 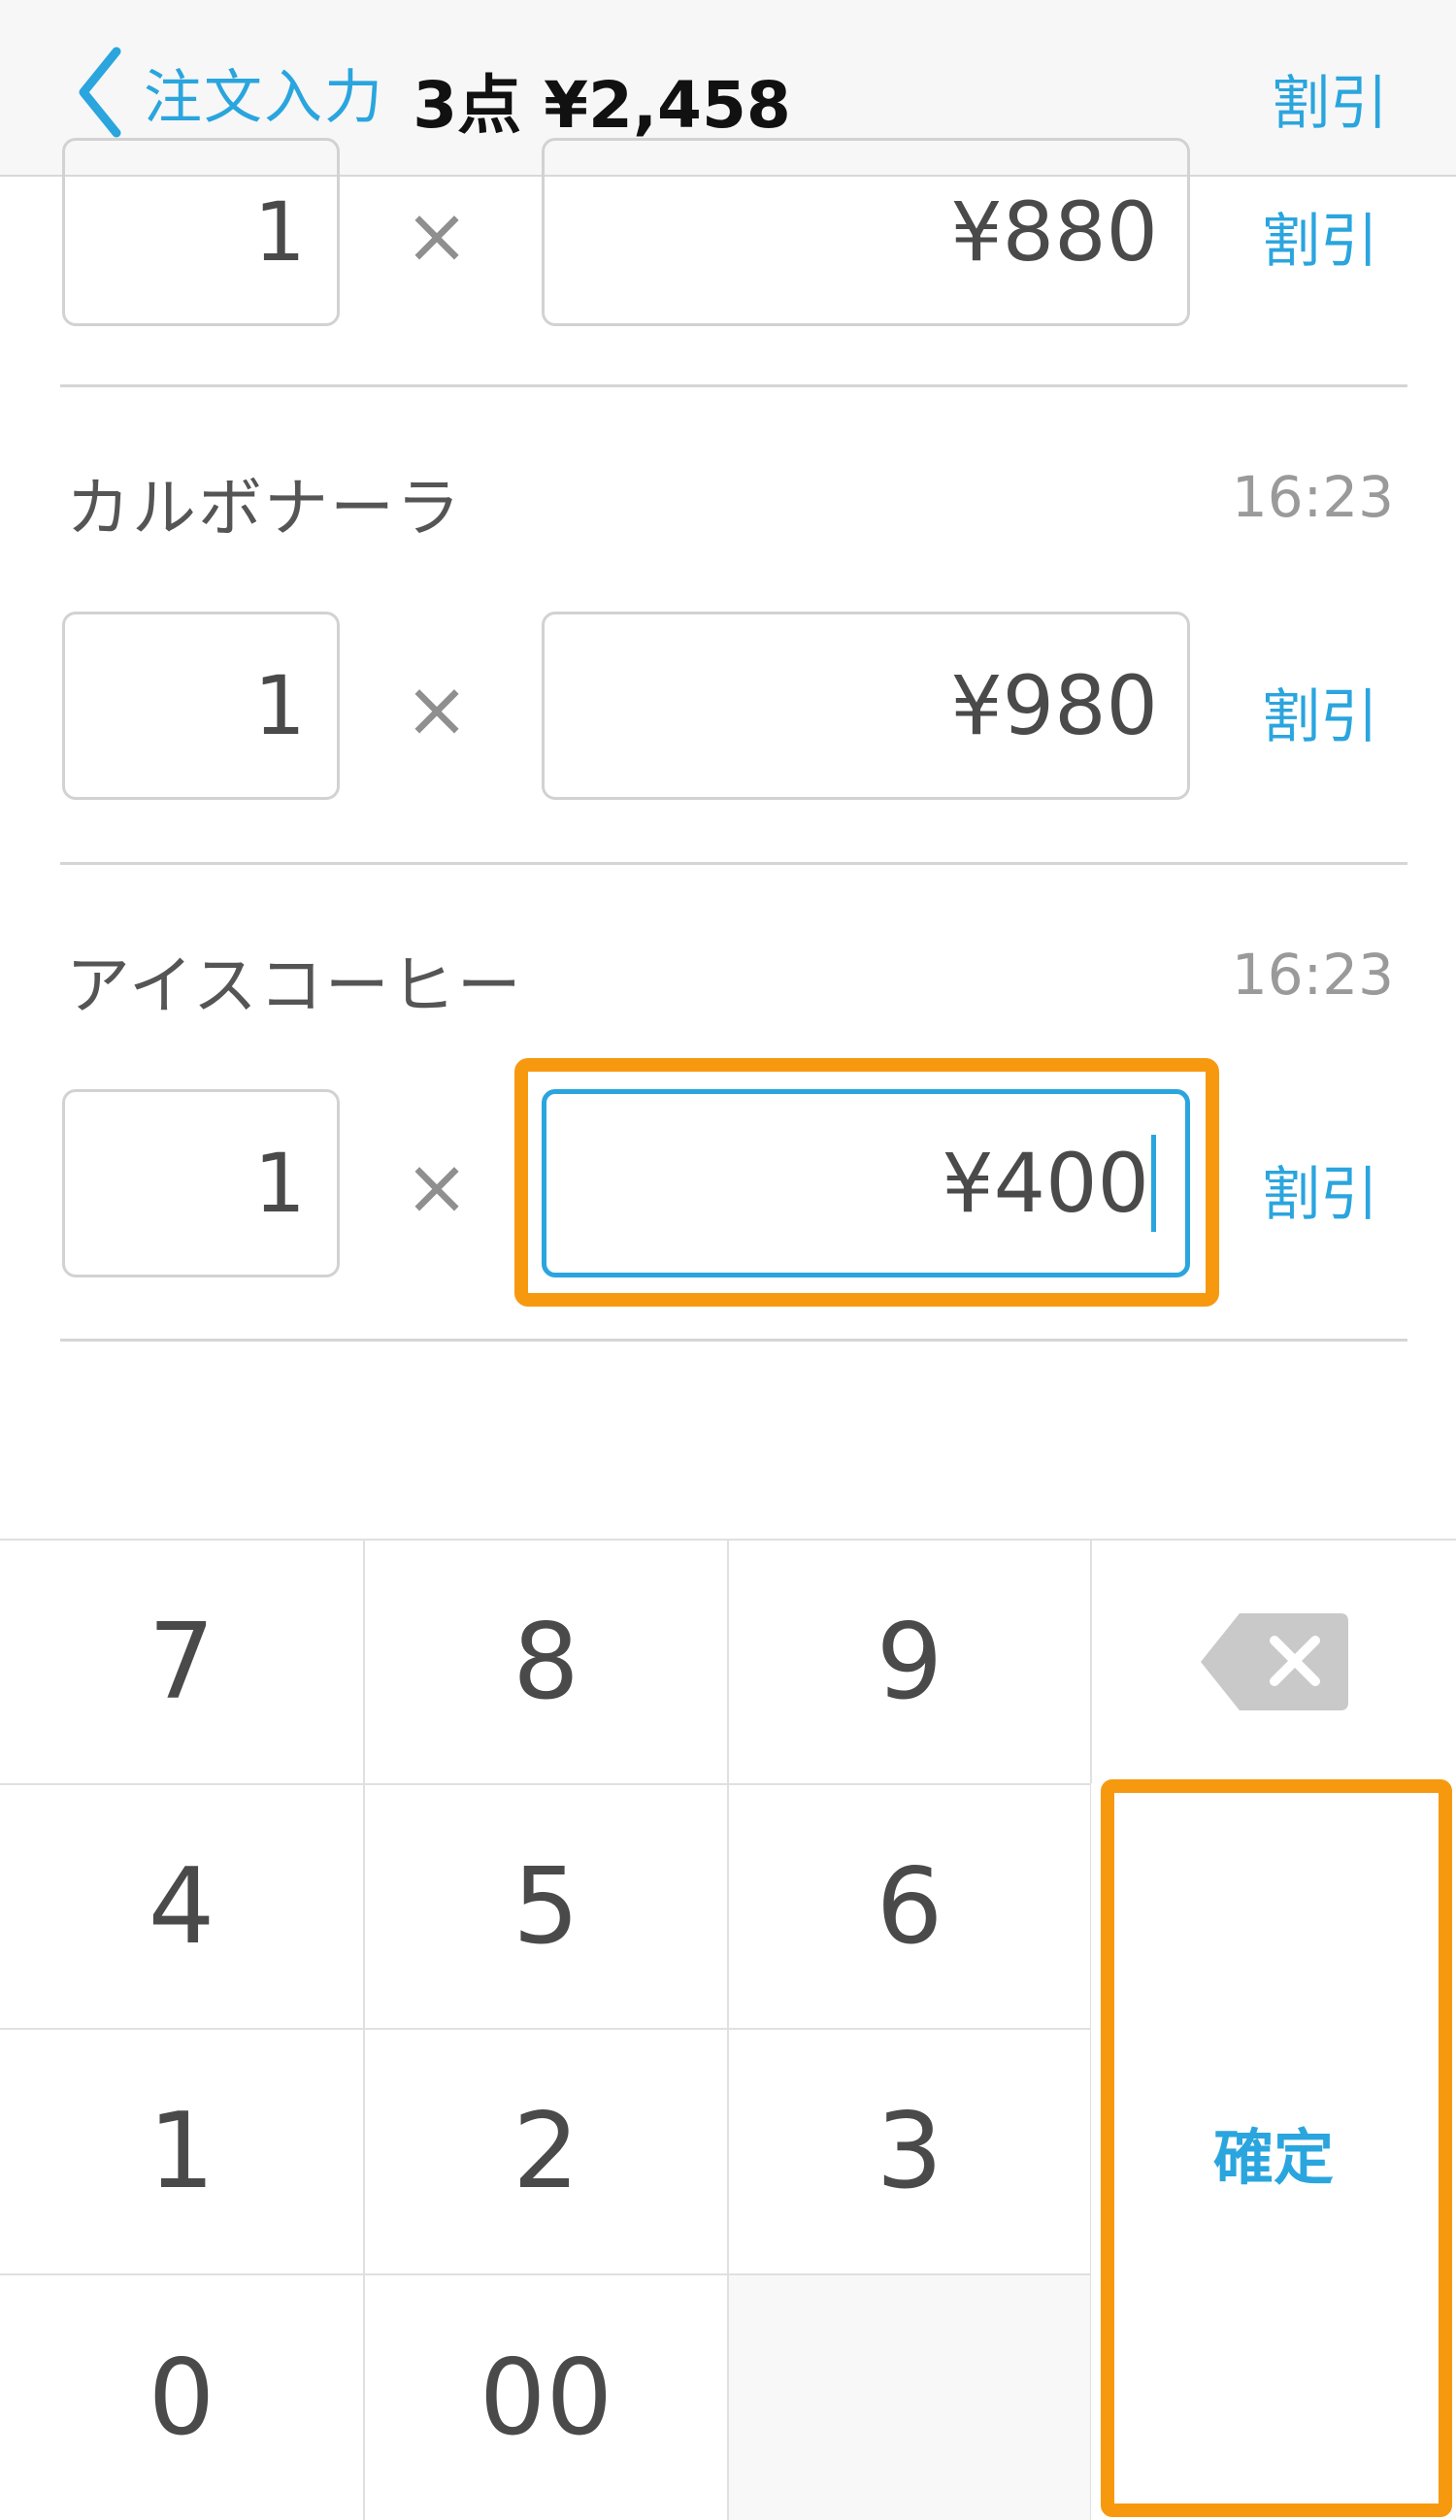 I want to click on item-3-discount-button: 割引, so click(x=1320, y=1189).